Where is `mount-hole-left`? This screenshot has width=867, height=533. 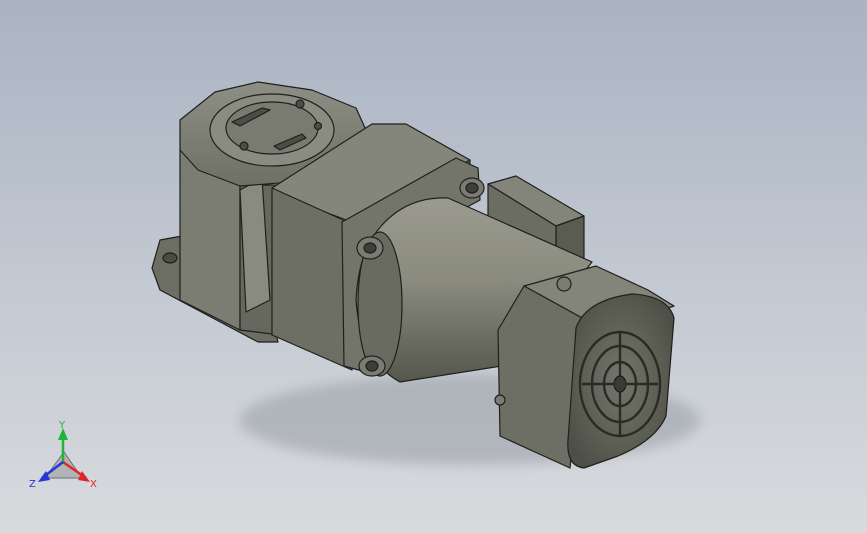 mount-hole-left is located at coordinates (170, 258).